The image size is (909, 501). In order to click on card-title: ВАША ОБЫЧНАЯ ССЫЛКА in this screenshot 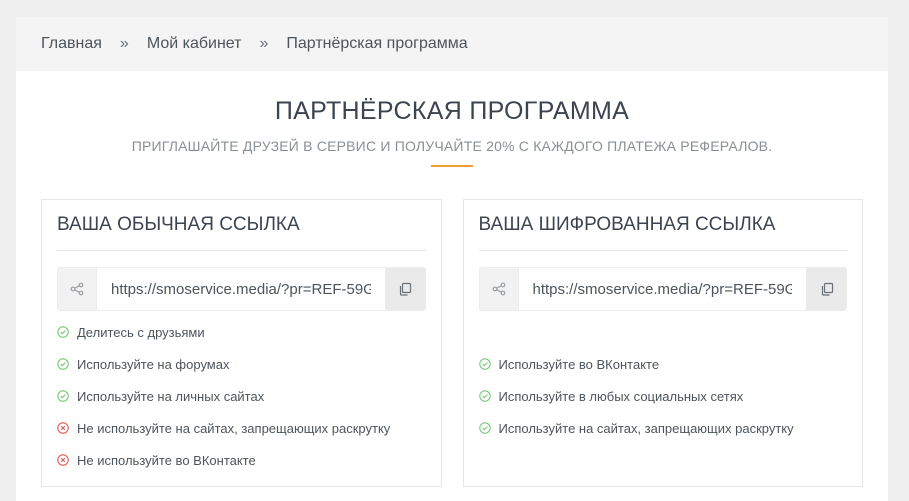, I will do `click(241, 232)`.